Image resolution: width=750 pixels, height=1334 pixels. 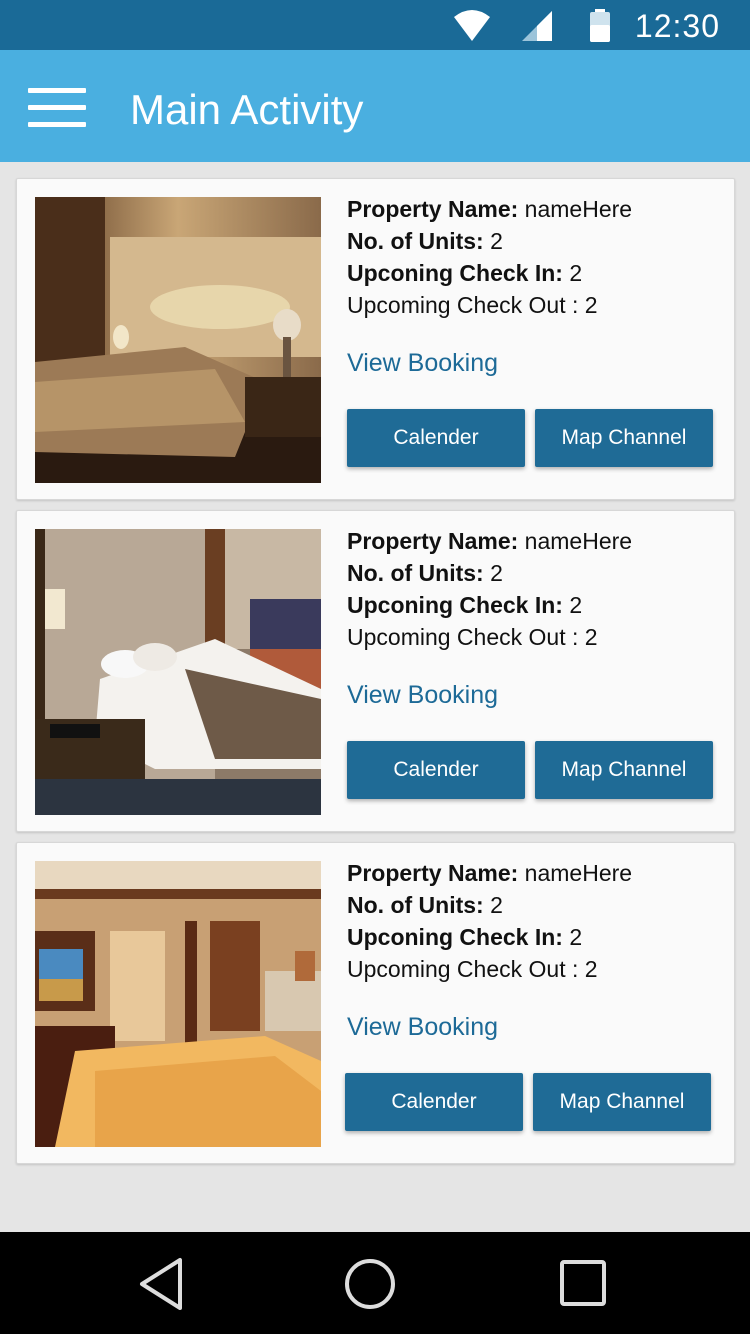 I want to click on battery-icon, so click(x=600, y=28).